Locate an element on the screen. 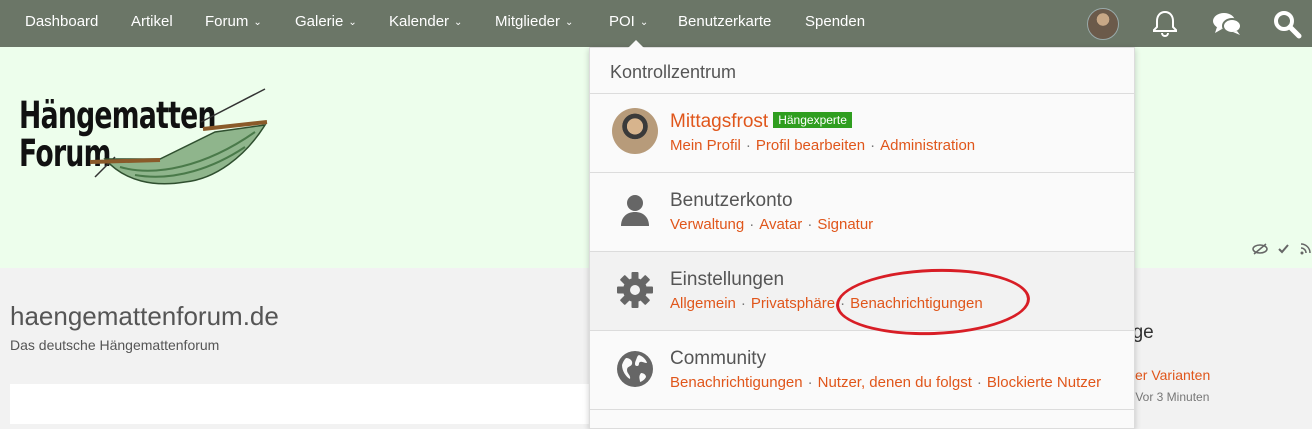 Image resolution: width=1312 pixels, height=429 pixels. nav-benutzerkarte: Benutzerkarte is located at coordinates (724, 21).